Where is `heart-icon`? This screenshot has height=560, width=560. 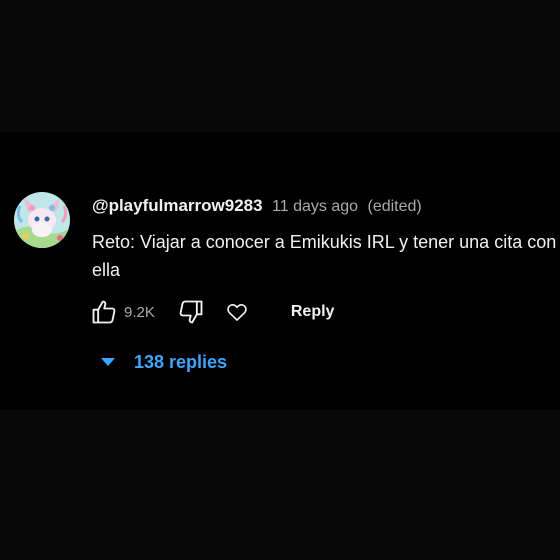
heart-icon is located at coordinates (237, 312).